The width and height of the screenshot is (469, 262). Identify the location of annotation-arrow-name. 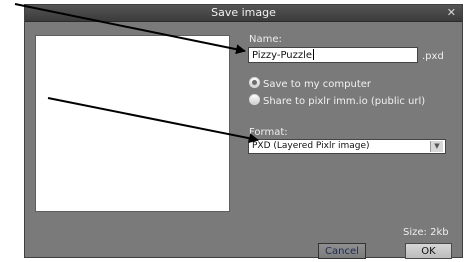
(130, 29).